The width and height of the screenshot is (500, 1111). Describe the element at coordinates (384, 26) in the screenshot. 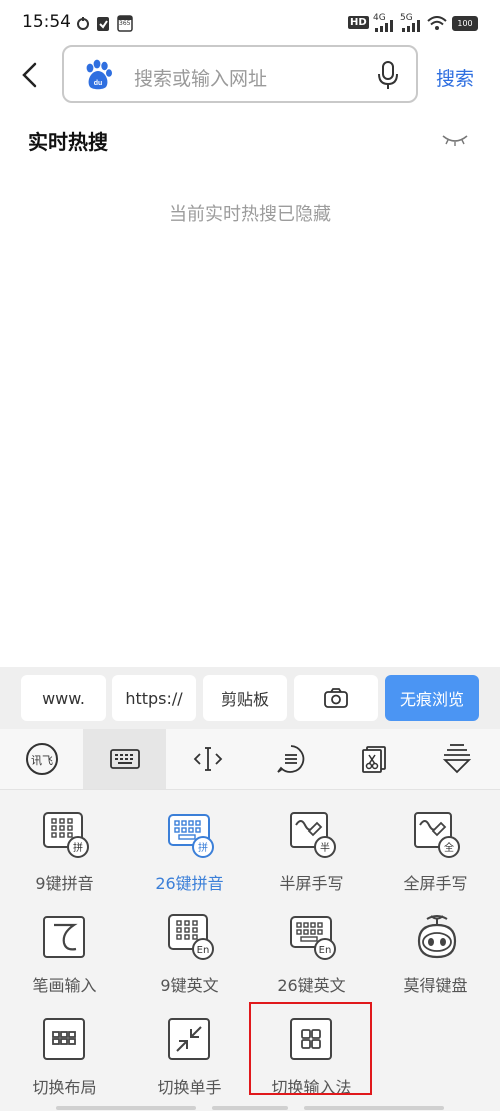

I see `signal-4g-icon` at that location.